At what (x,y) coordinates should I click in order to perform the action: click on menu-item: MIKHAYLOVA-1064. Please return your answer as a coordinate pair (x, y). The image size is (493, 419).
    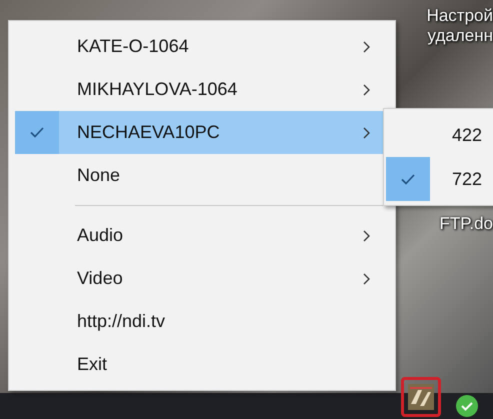
    Looking at the image, I should click on (202, 89).